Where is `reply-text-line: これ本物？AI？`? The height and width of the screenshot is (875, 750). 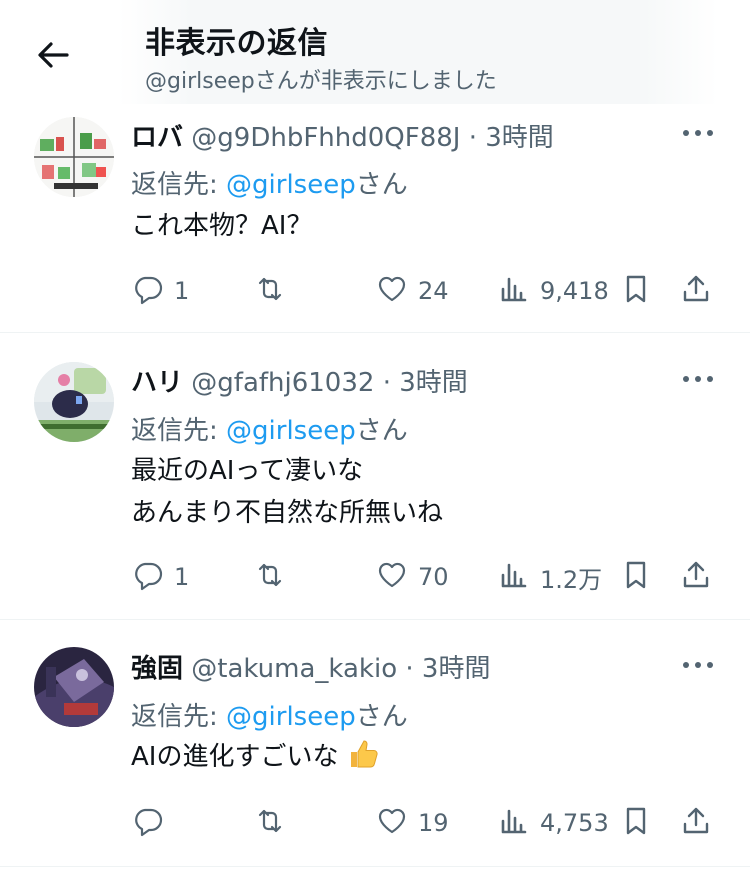 reply-text-line: これ本物？AI？ is located at coordinates (222, 226).